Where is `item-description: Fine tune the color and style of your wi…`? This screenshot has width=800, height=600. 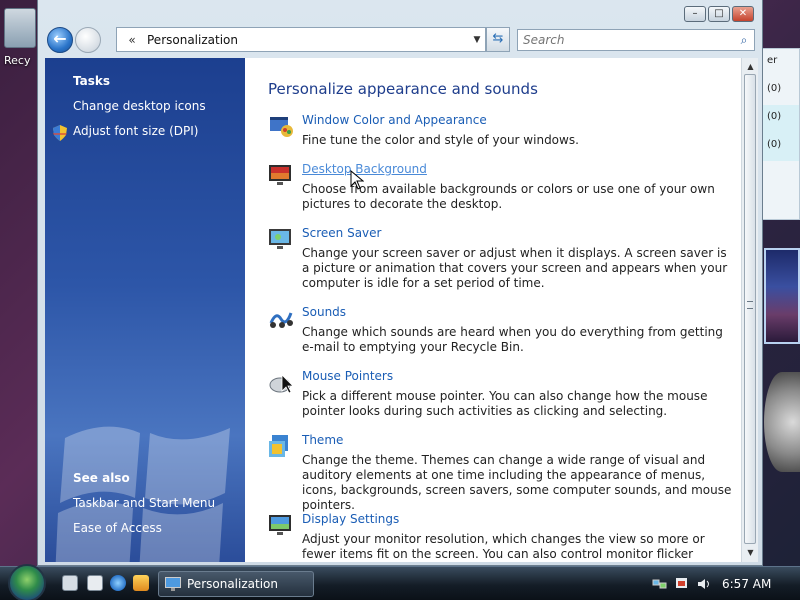 item-description: Fine tune the color and style of your wi… is located at coordinates (440, 140).